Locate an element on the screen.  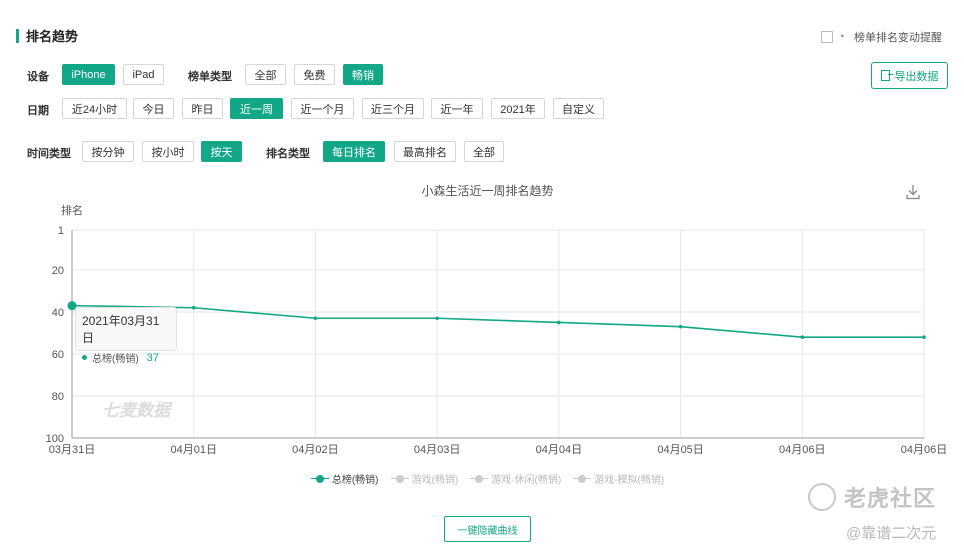
section-title: 排名趋势 is located at coordinates (47, 35).